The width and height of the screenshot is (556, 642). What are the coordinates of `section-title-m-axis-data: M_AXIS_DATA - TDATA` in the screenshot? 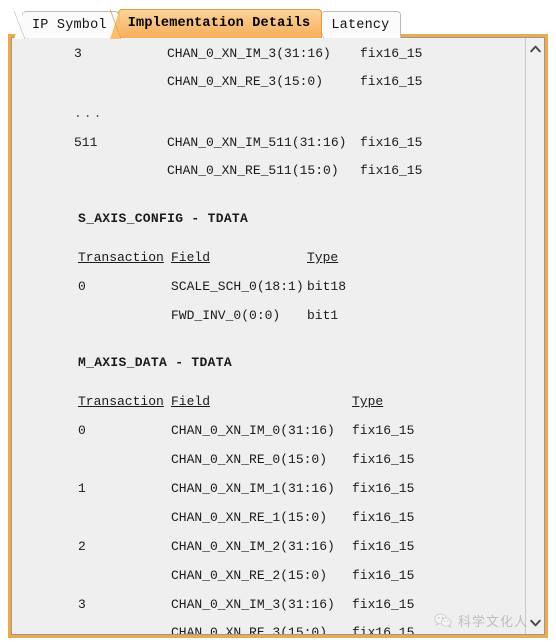 It's located at (155, 362).